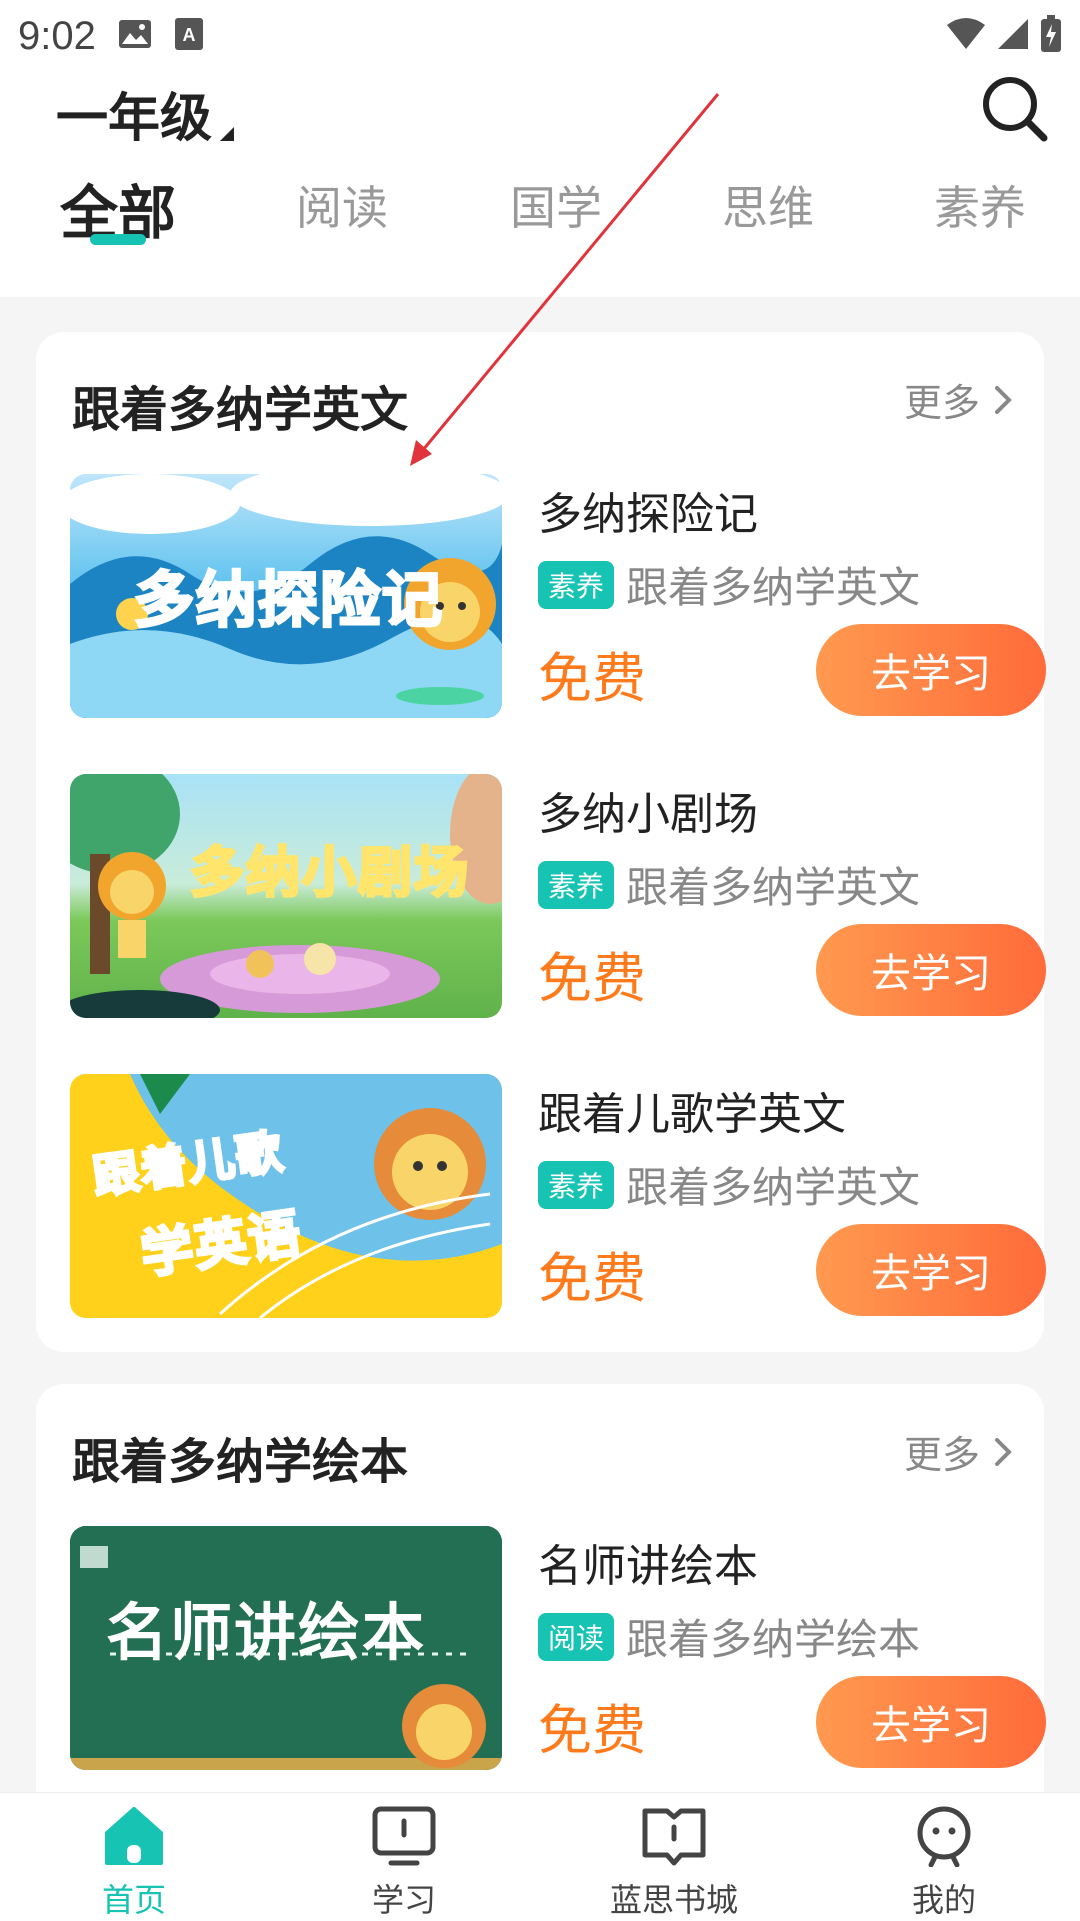  What do you see at coordinates (943, 1900) in the screenshot?
I see `nav-label: 我的` at bounding box center [943, 1900].